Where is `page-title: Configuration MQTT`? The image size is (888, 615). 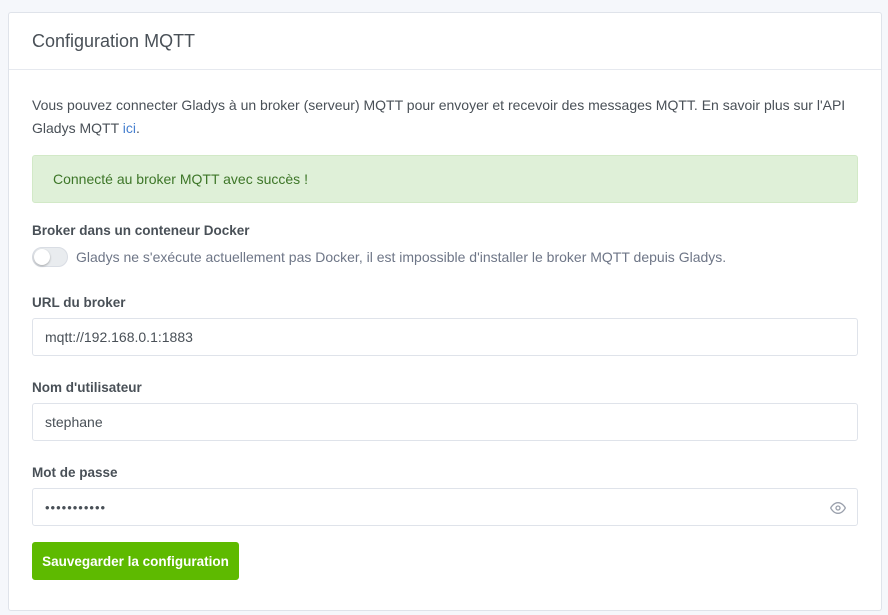 page-title: Configuration MQTT is located at coordinates (114, 40).